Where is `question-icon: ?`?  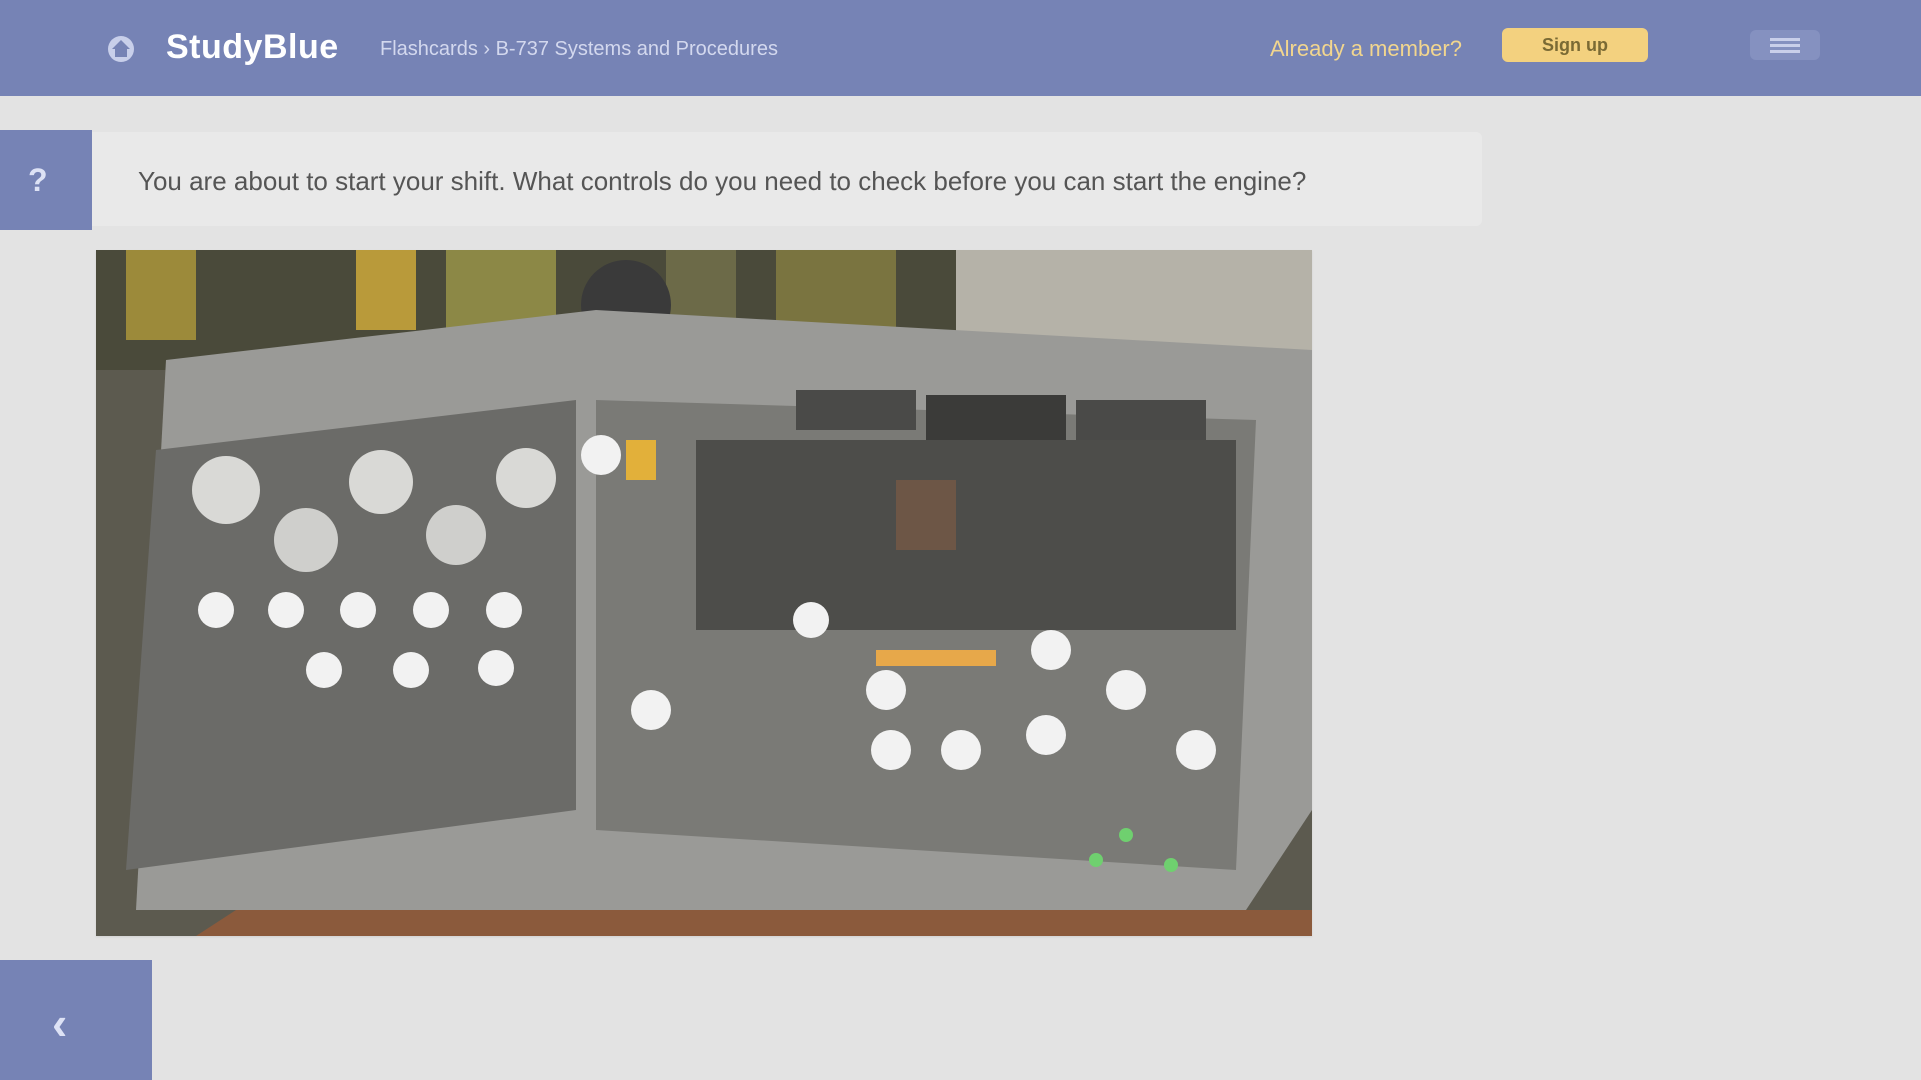
question-icon: ? is located at coordinates (38, 180).